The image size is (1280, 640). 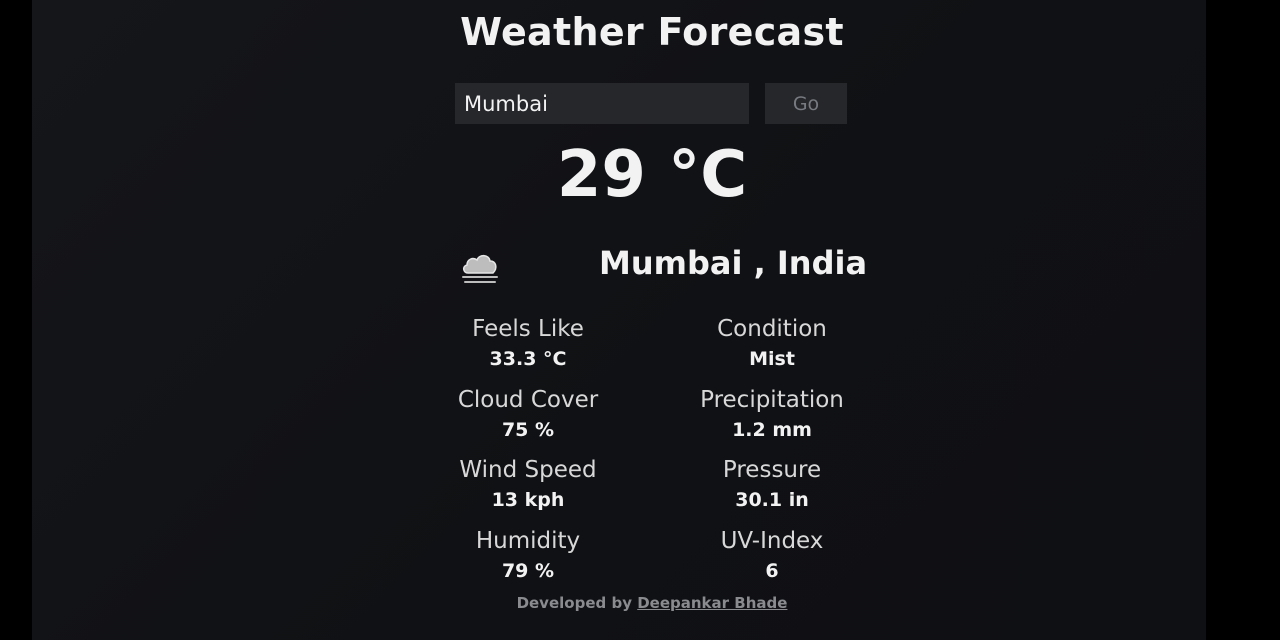 I want to click on stat-label: Humidity, so click(x=528, y=541).